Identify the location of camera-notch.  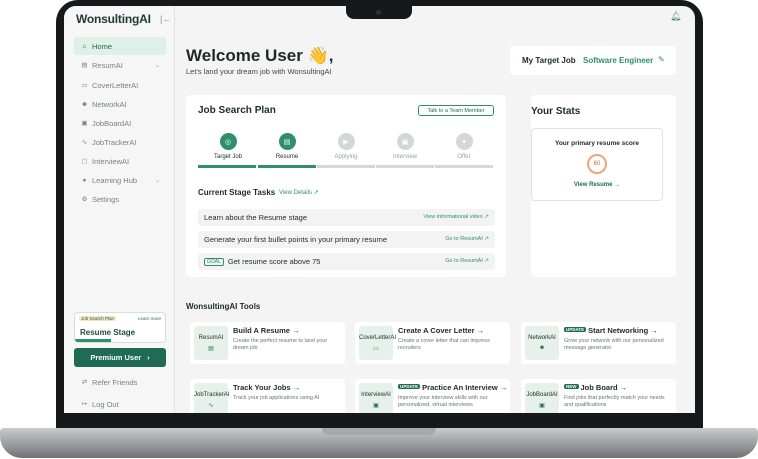
(379, 12).